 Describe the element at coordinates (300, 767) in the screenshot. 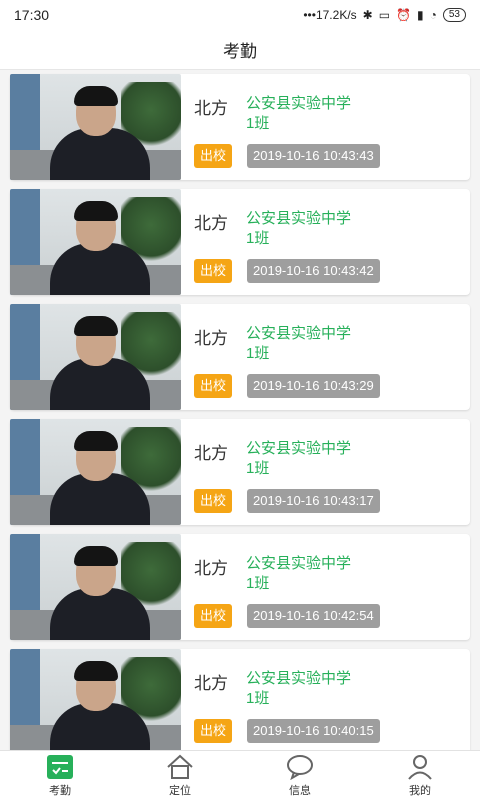

I see `message-bubble-icon` at that location.